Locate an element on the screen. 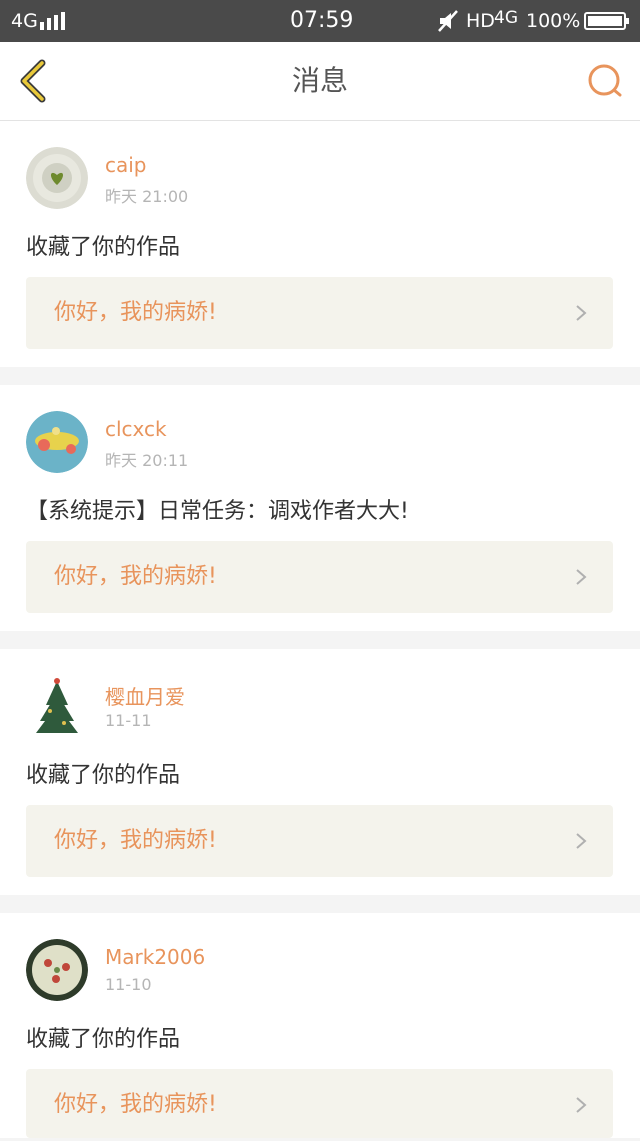 This screenshot has width=640, height=1141. timestamp: 11-11 is located at coordinates (128, 720).